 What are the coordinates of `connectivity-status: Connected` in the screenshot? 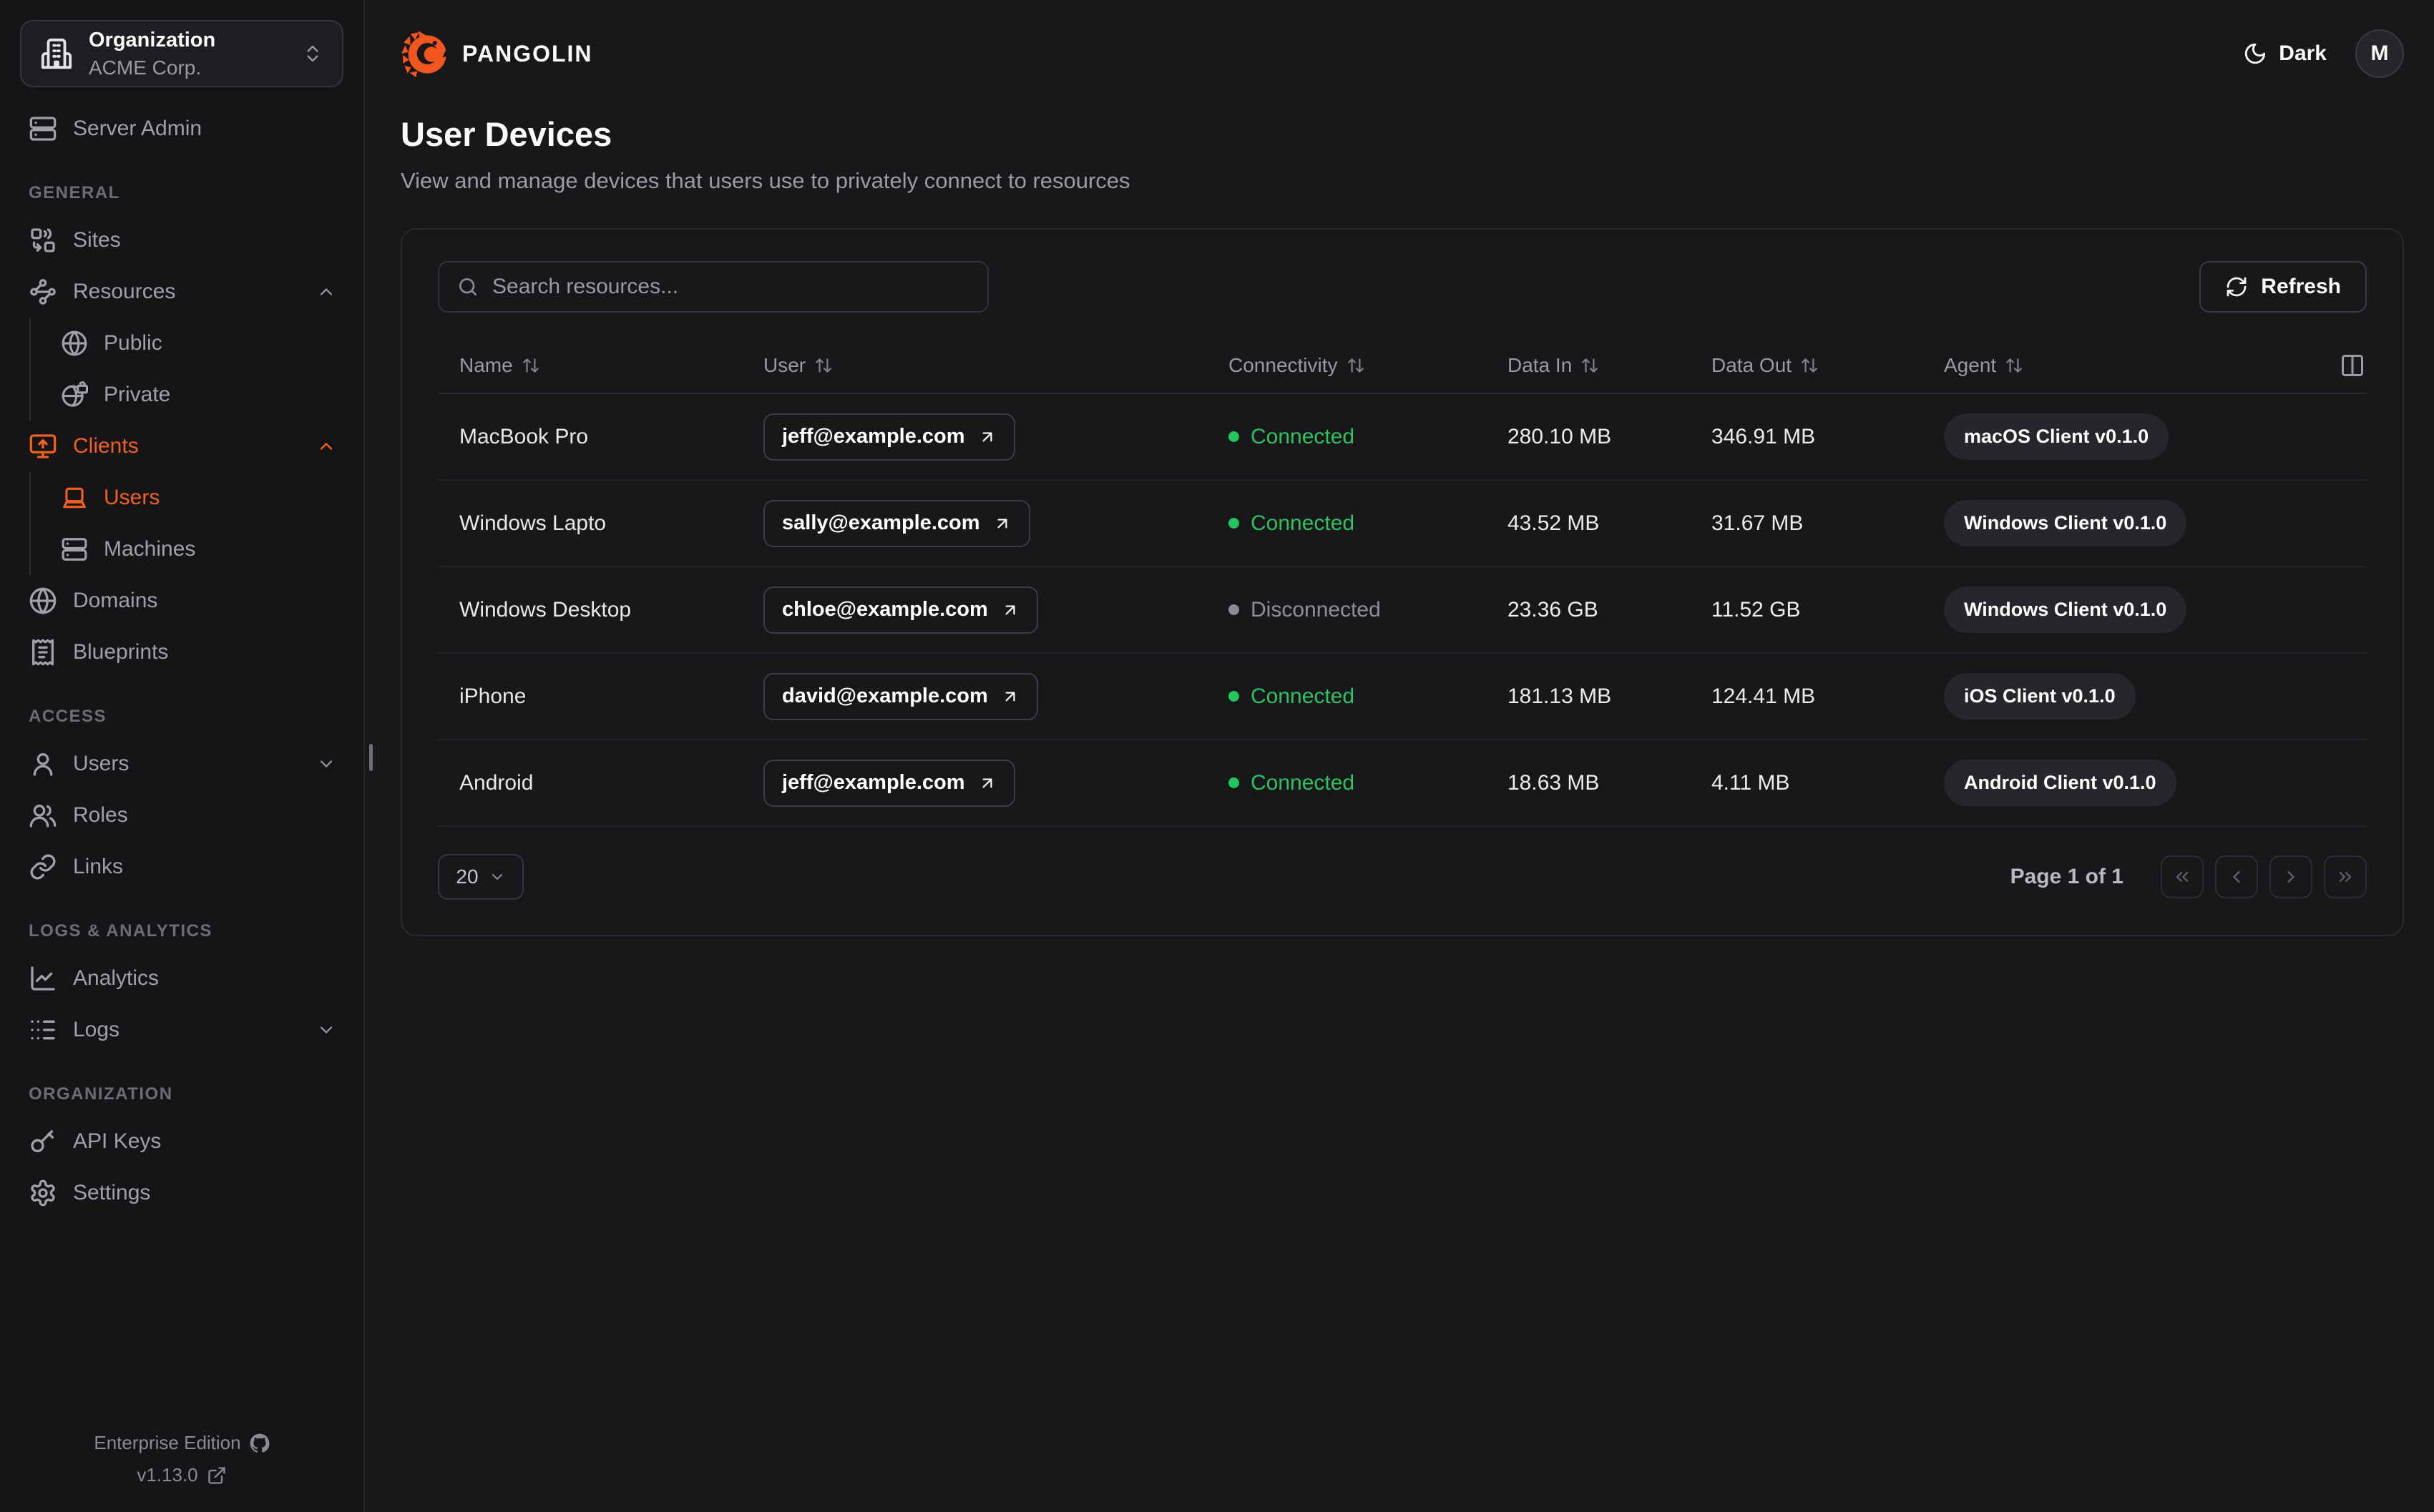 It's located at (1367, 696).